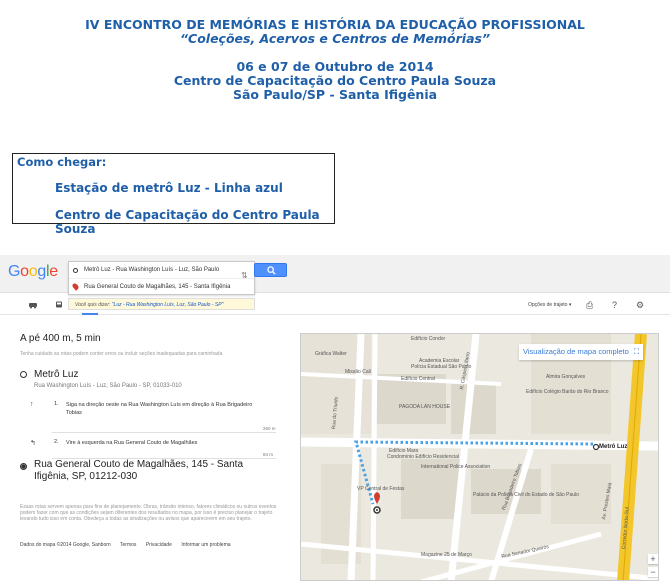 This screenshot has height=583, width=670. What do you see at coordinates (159, 545) in the screenshot?
I see `privacy-link: Privacidade` at bounding box center [159, 545].